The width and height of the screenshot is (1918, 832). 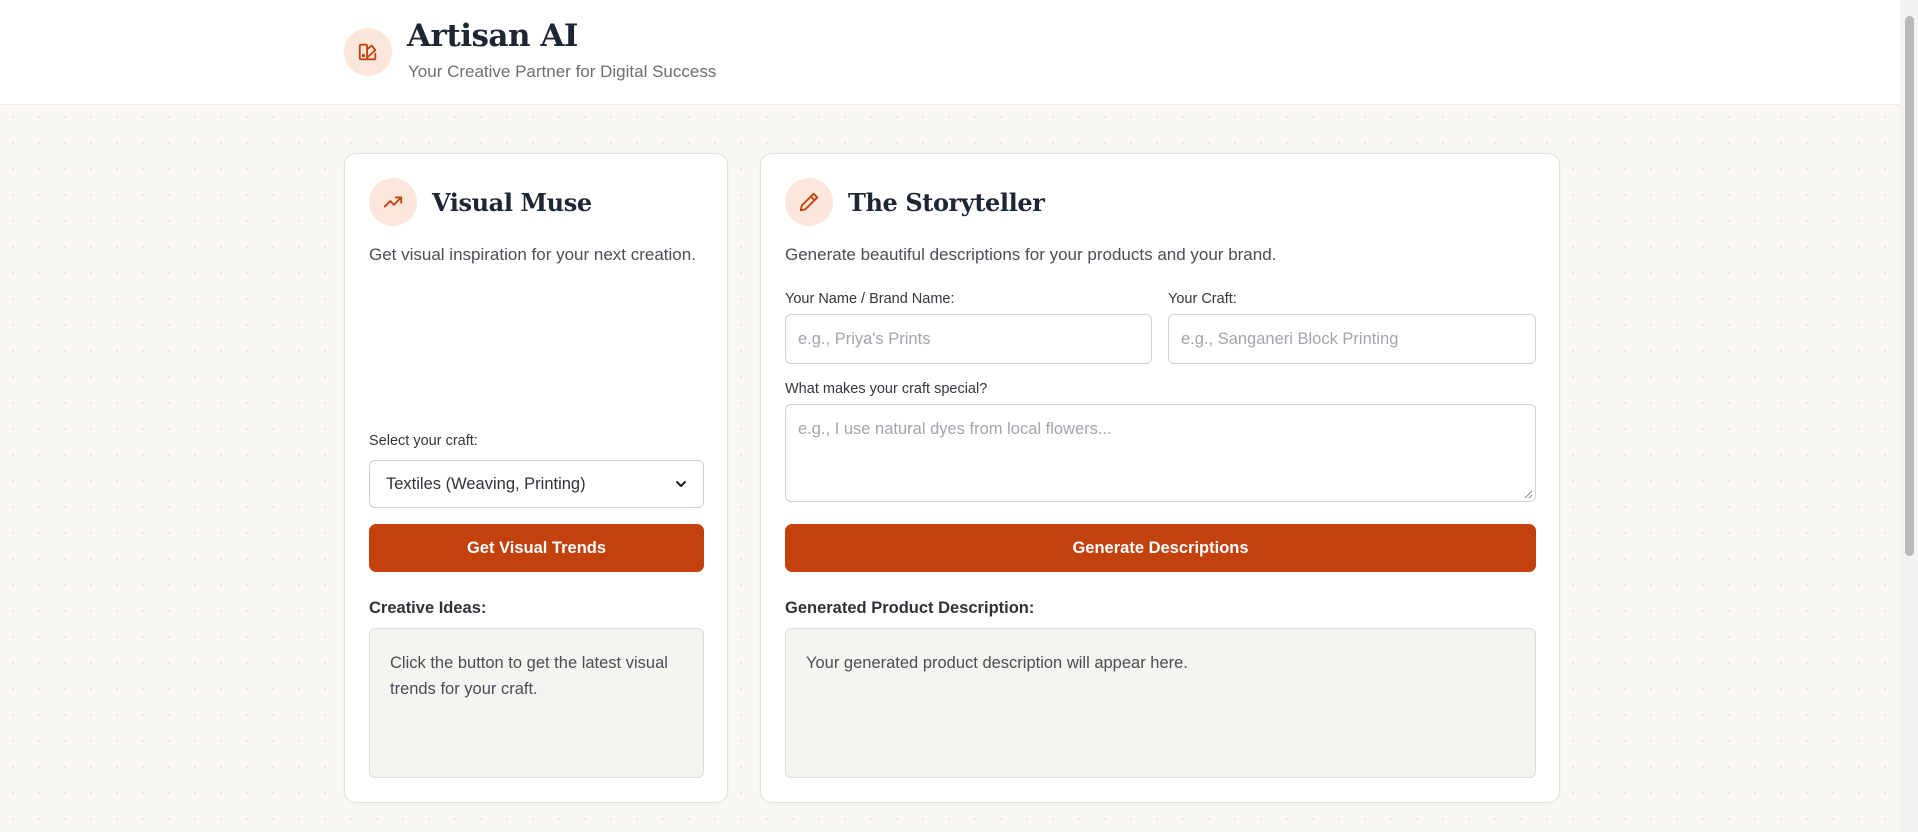 What do you see at coordinates (423, 441) in the screenshot?
I see `select-craft-label: Select your craft:` at bounding box center [423, 441].